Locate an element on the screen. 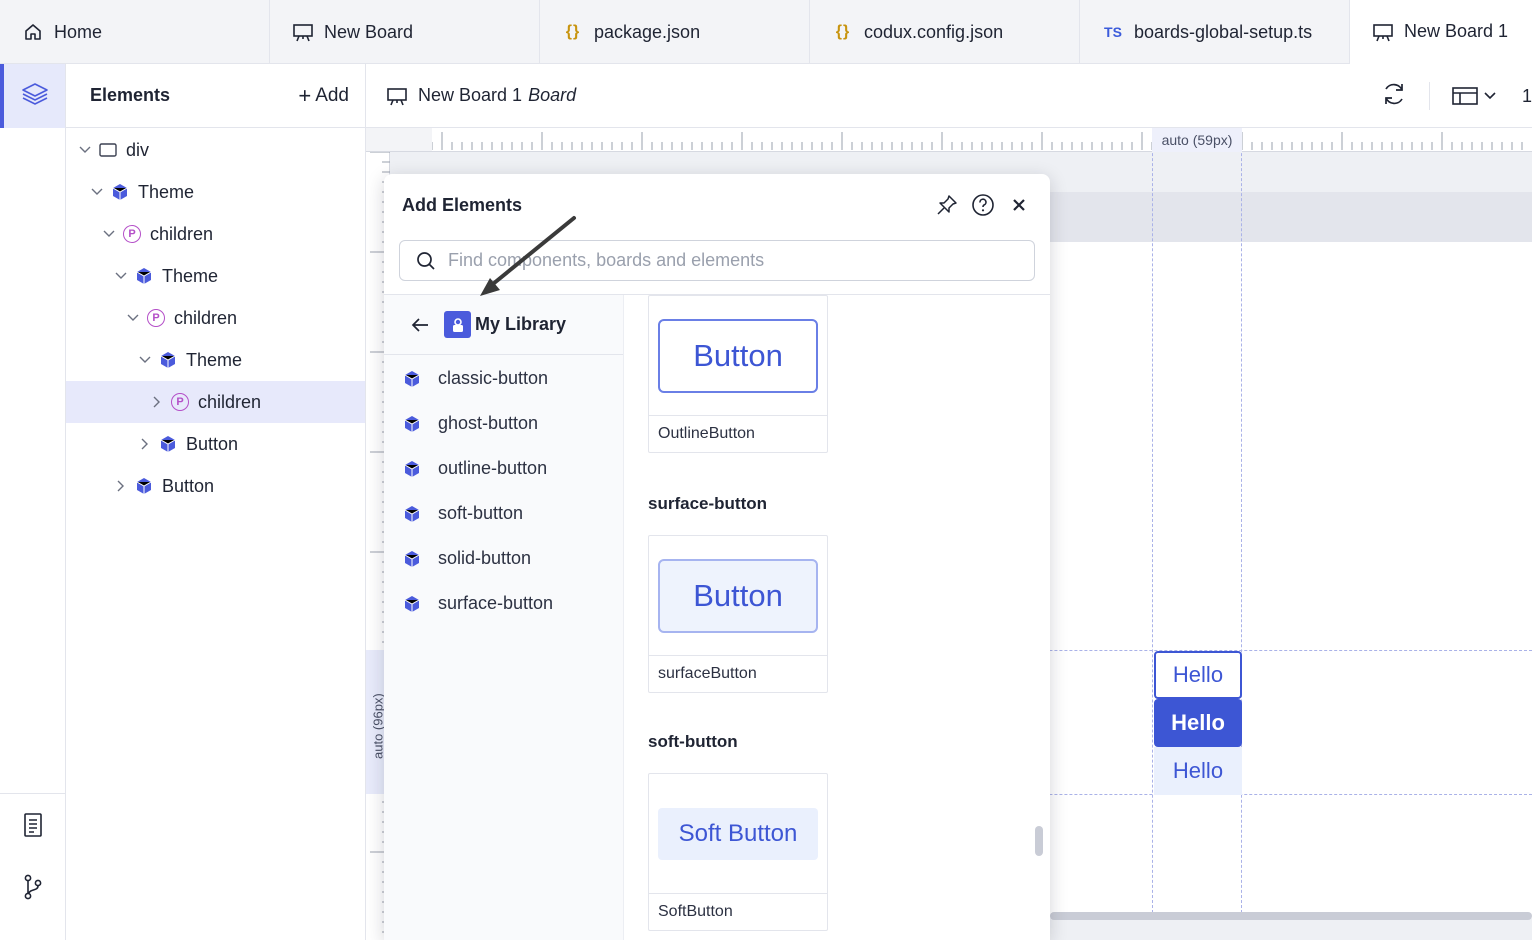  ts-icon: TS is located at coordinates (1113, 32).